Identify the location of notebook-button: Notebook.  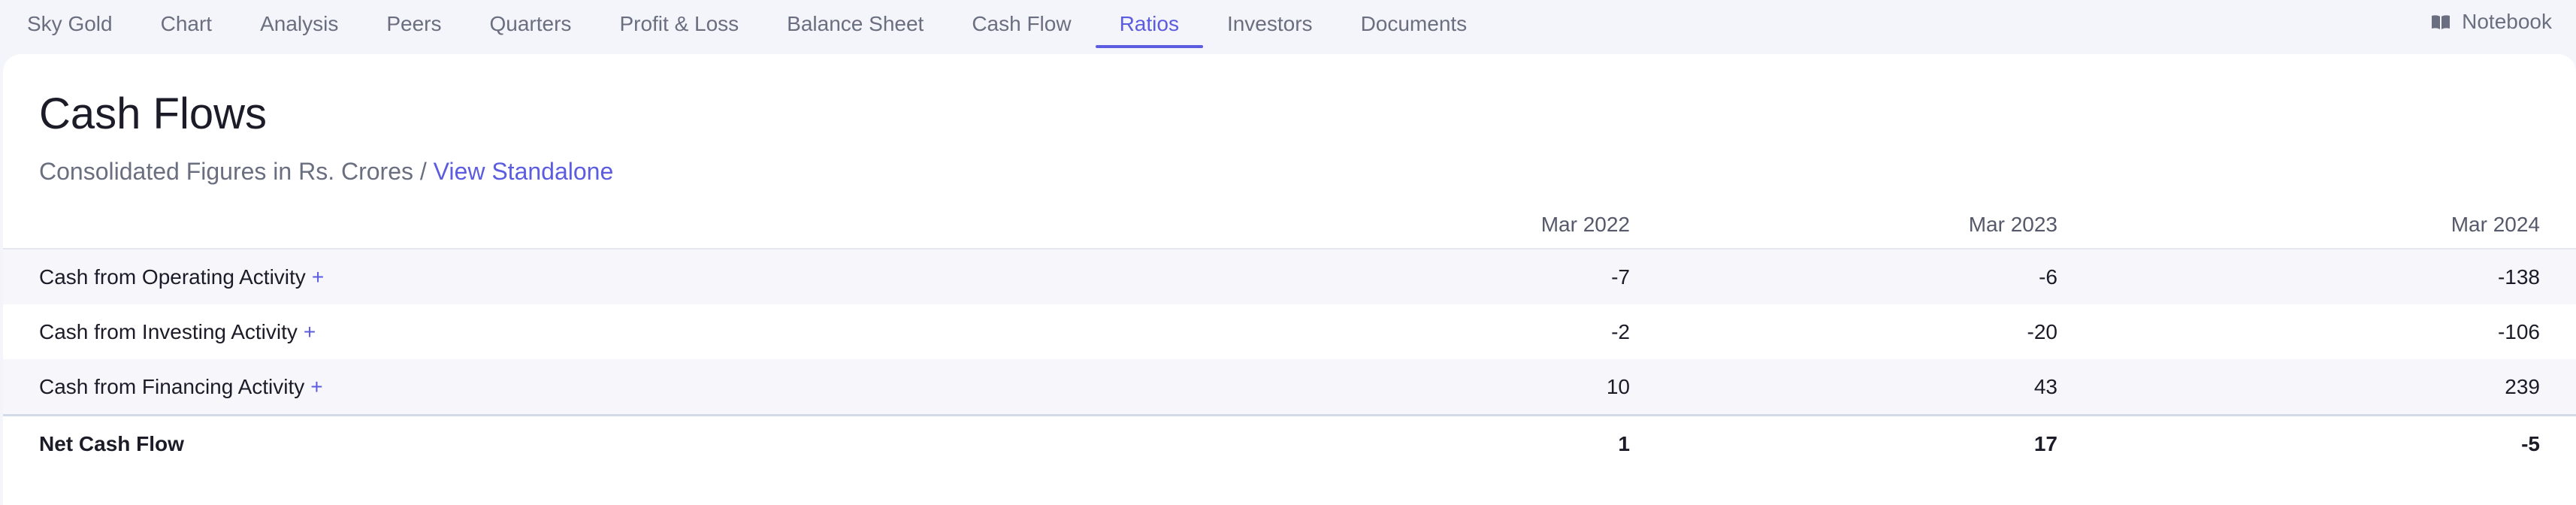
(2491, 22).